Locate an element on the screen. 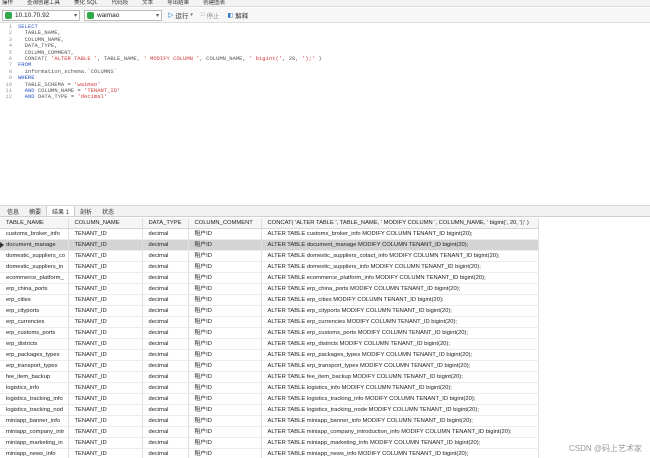 The height and width of the screenshot is (458, 650). connection-select: 10.10.70.92 ▾ is located at coordinates (41, 15).